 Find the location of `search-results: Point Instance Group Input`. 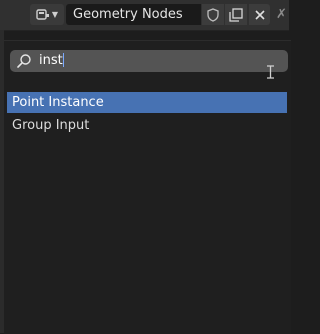

search-results: Point Instance Group Input is located at coordinates (147, 115).